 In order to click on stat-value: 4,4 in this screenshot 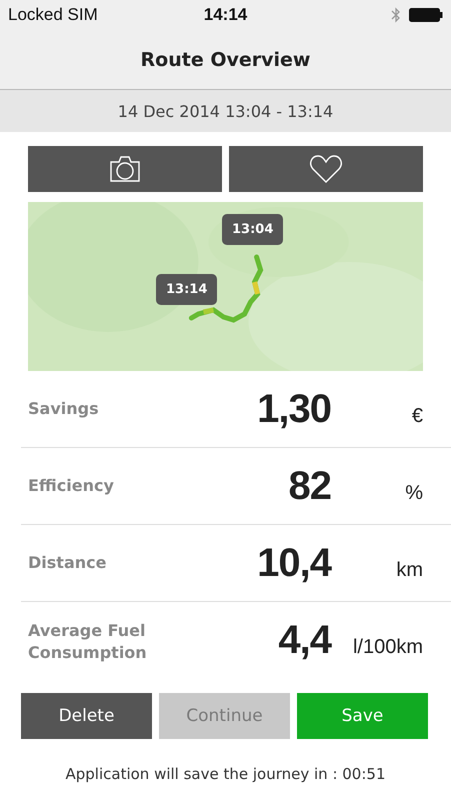, I will do `click(304, 640)`.